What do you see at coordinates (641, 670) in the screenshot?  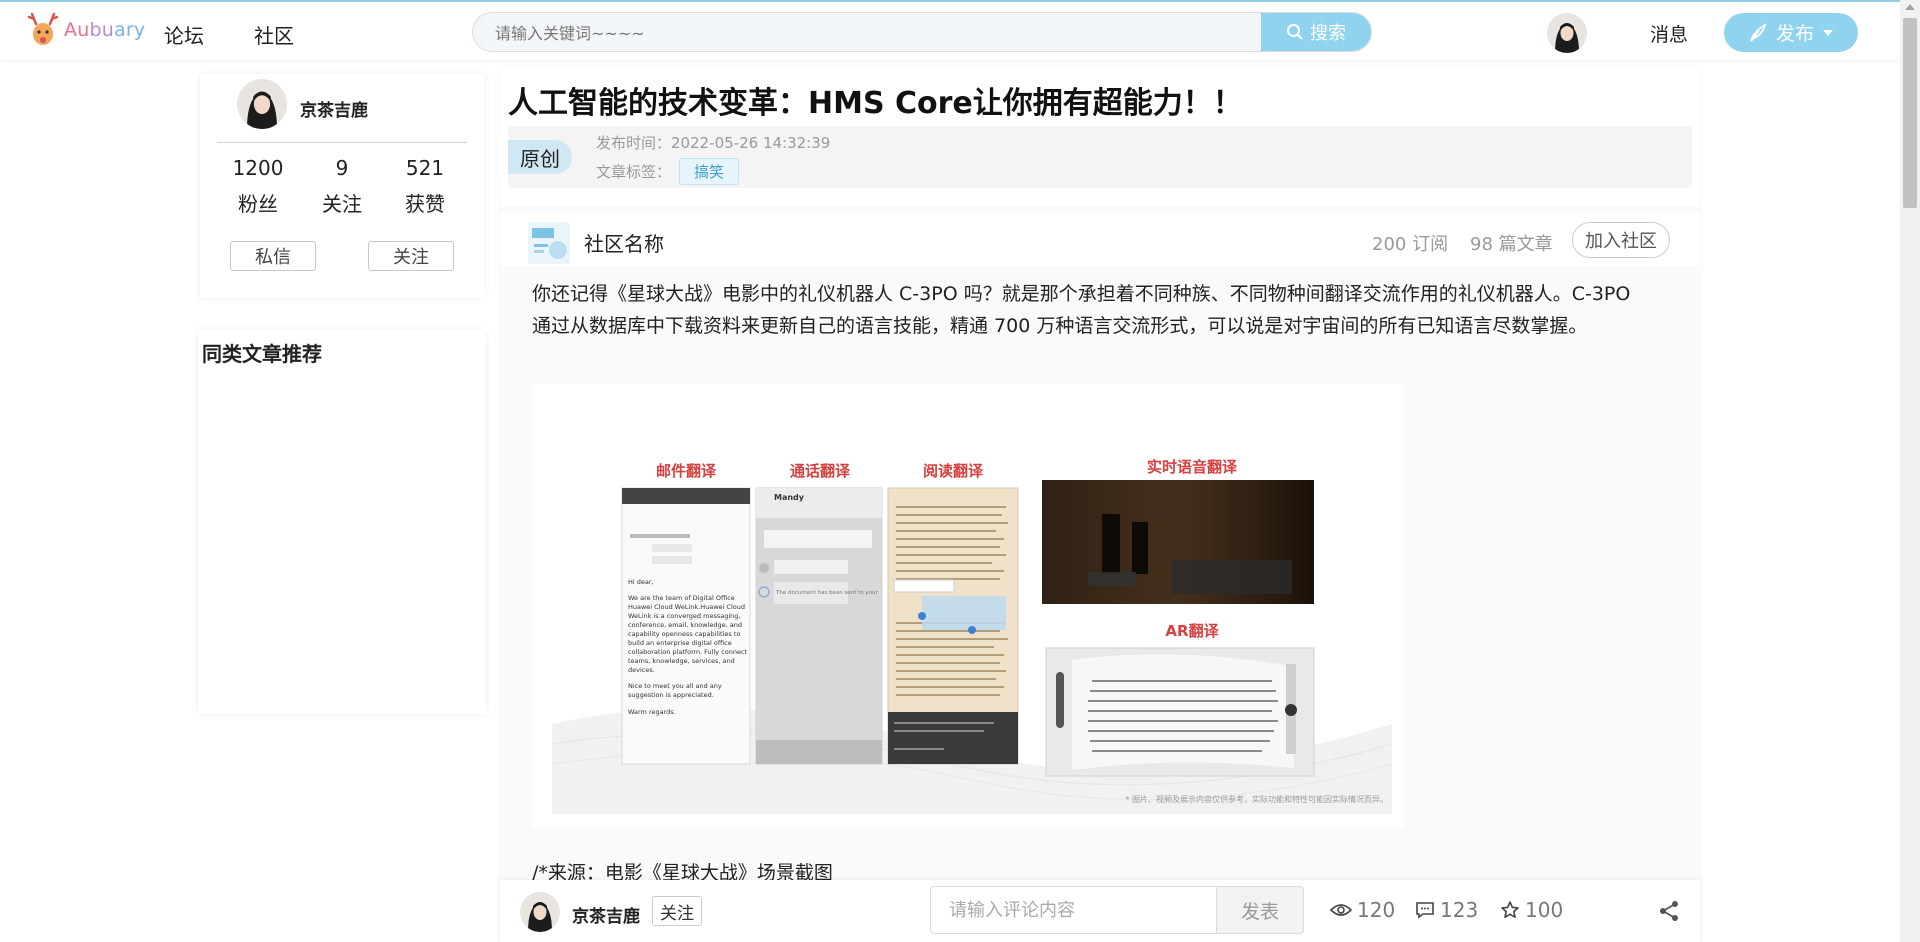 I see `email-line: devices.` at bounding box center [641, 670].